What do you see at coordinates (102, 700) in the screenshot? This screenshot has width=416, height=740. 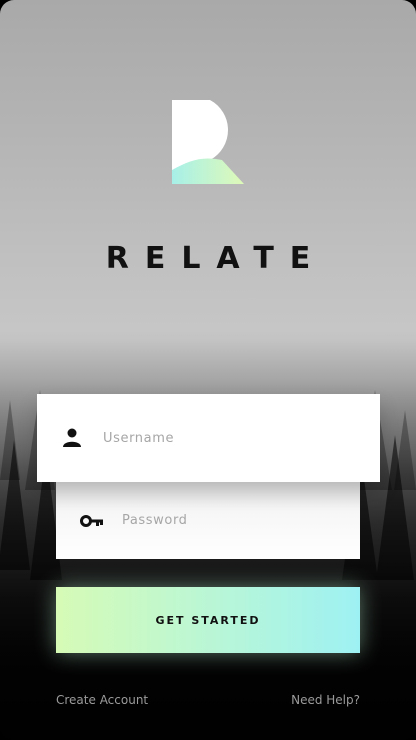 I see `create-account-link: Create Account` at bounding box center [102, 700].